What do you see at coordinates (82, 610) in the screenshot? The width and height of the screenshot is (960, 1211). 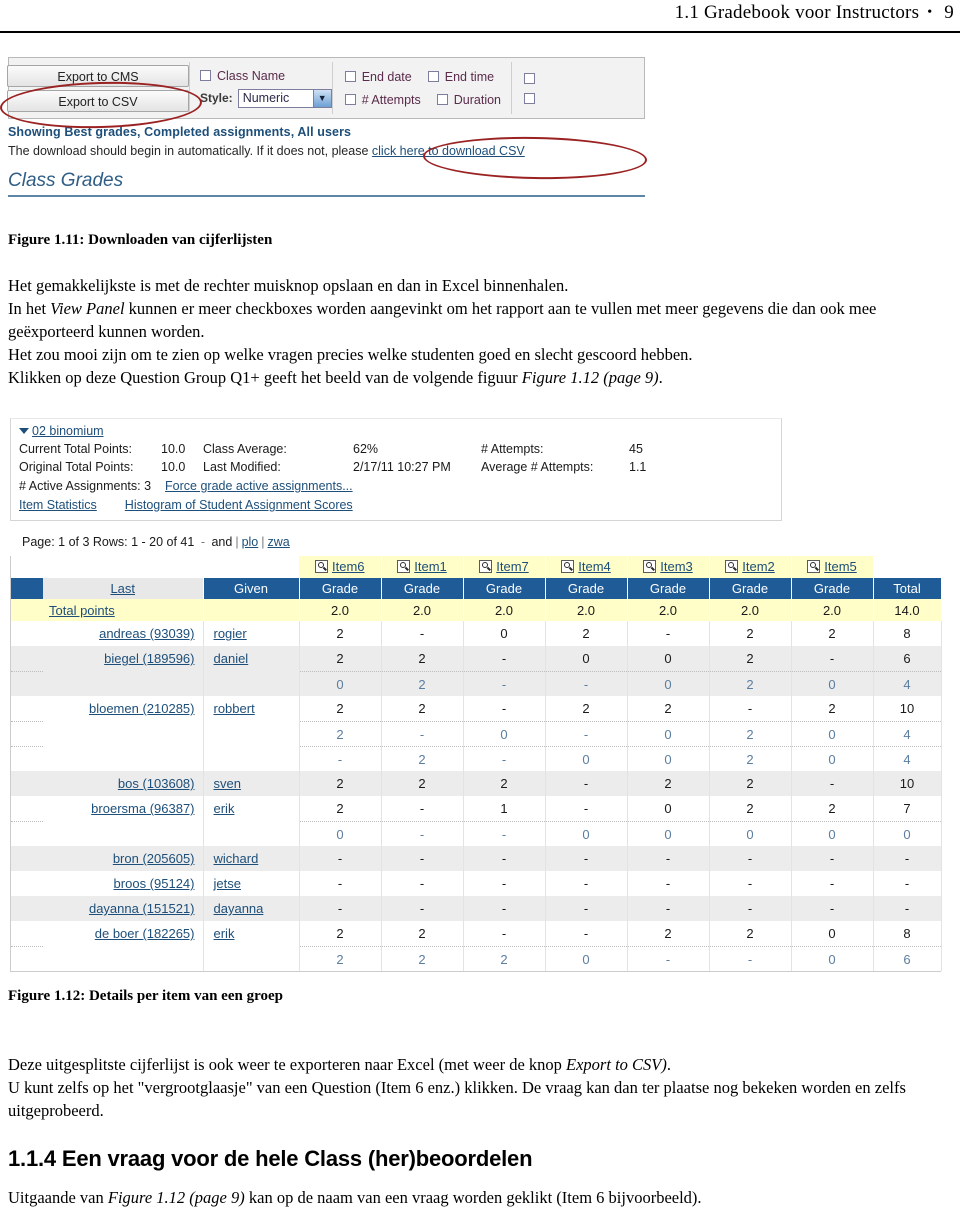 I see `total-points-link: Total points` at bounding box center [82, 610].